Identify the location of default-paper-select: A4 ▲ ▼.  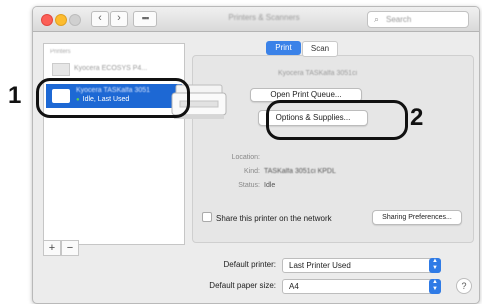
(361, 286).